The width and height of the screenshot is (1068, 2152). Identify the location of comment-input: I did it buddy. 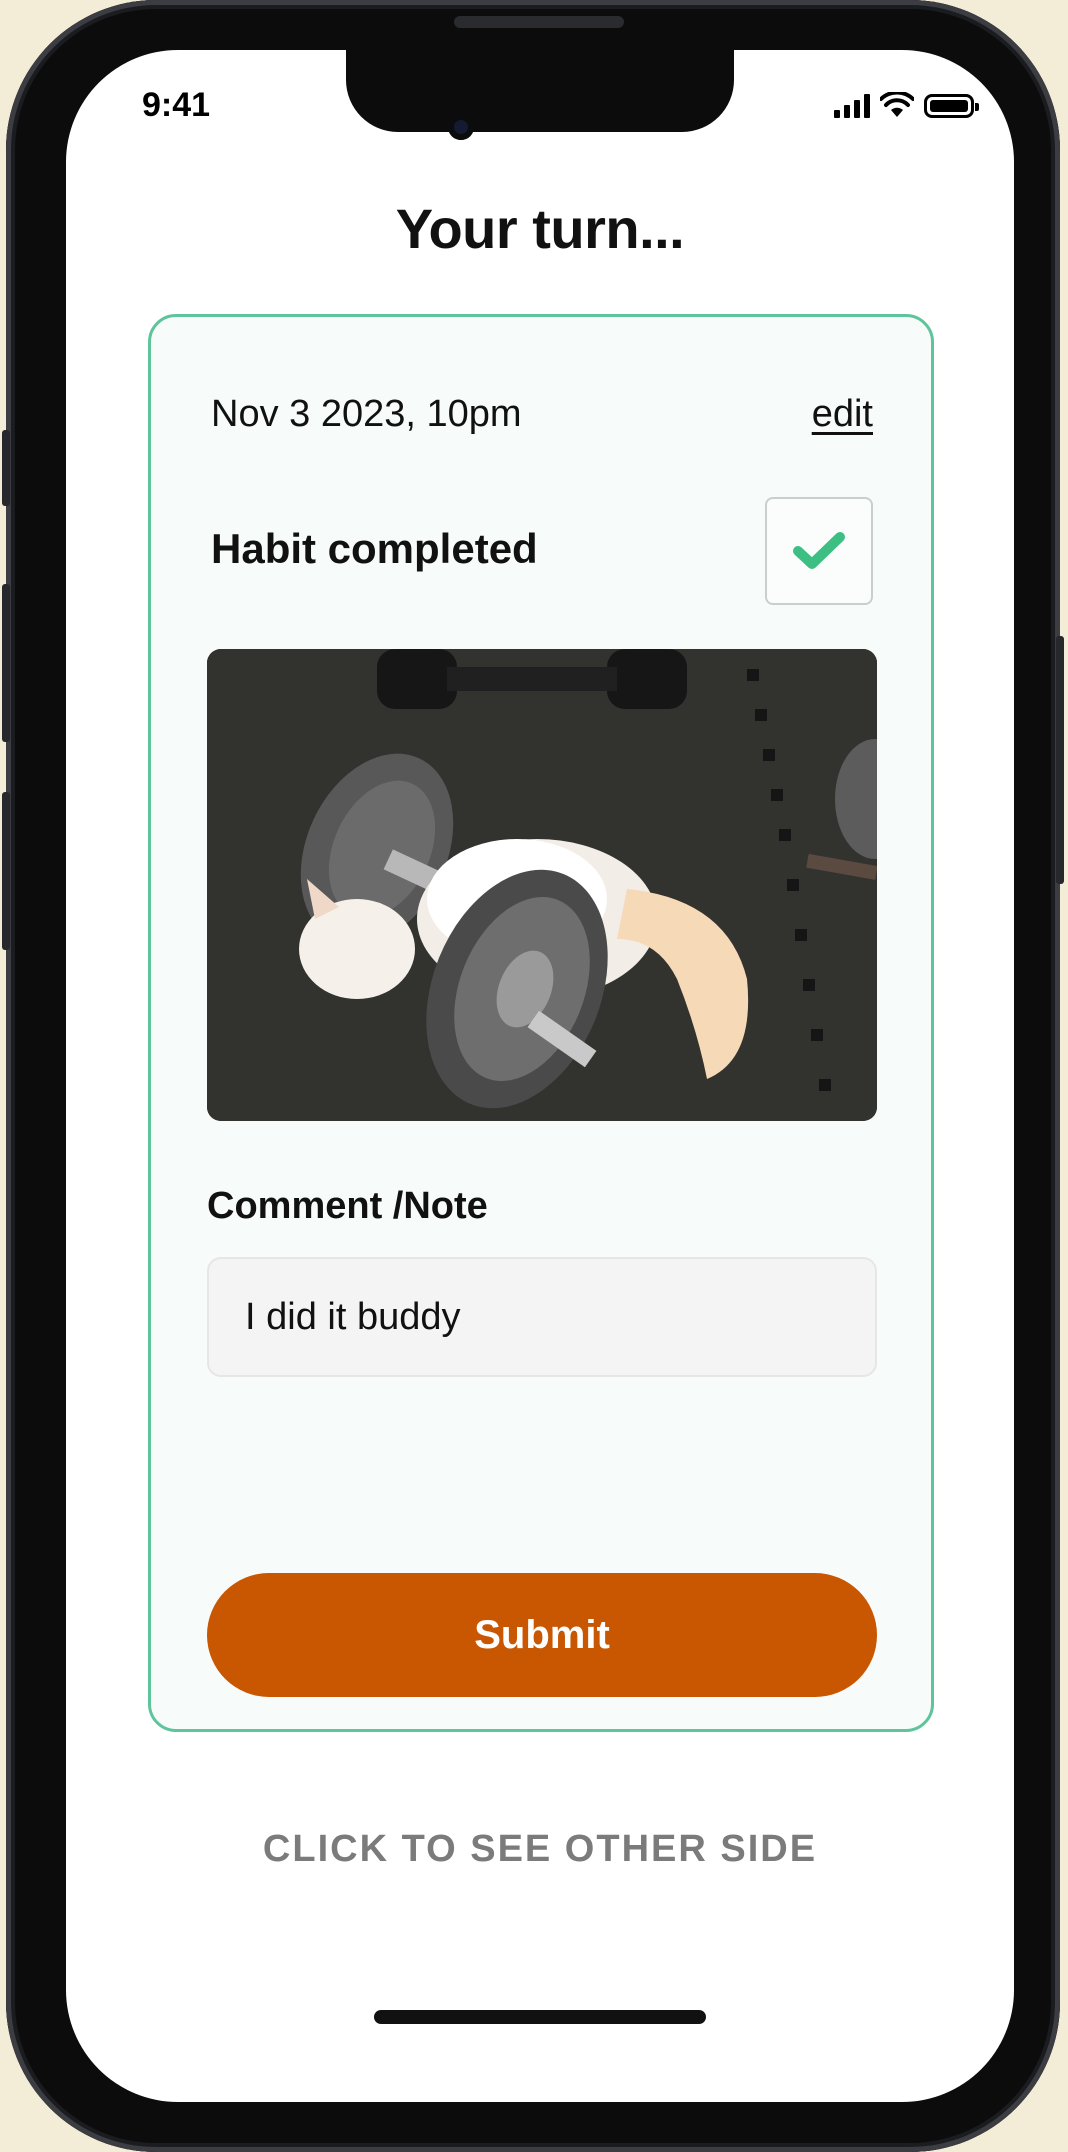
(542, 1317).